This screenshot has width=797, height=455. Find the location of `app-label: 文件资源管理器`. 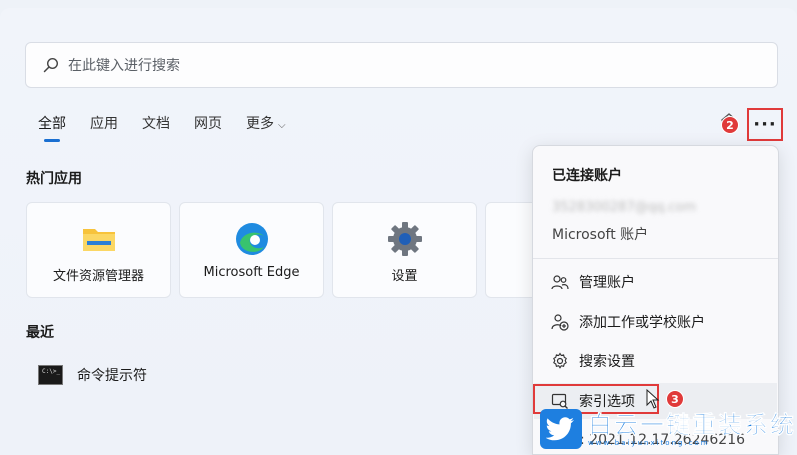

app-label: 文件资源管理器 is located at coordinates (98, 276).